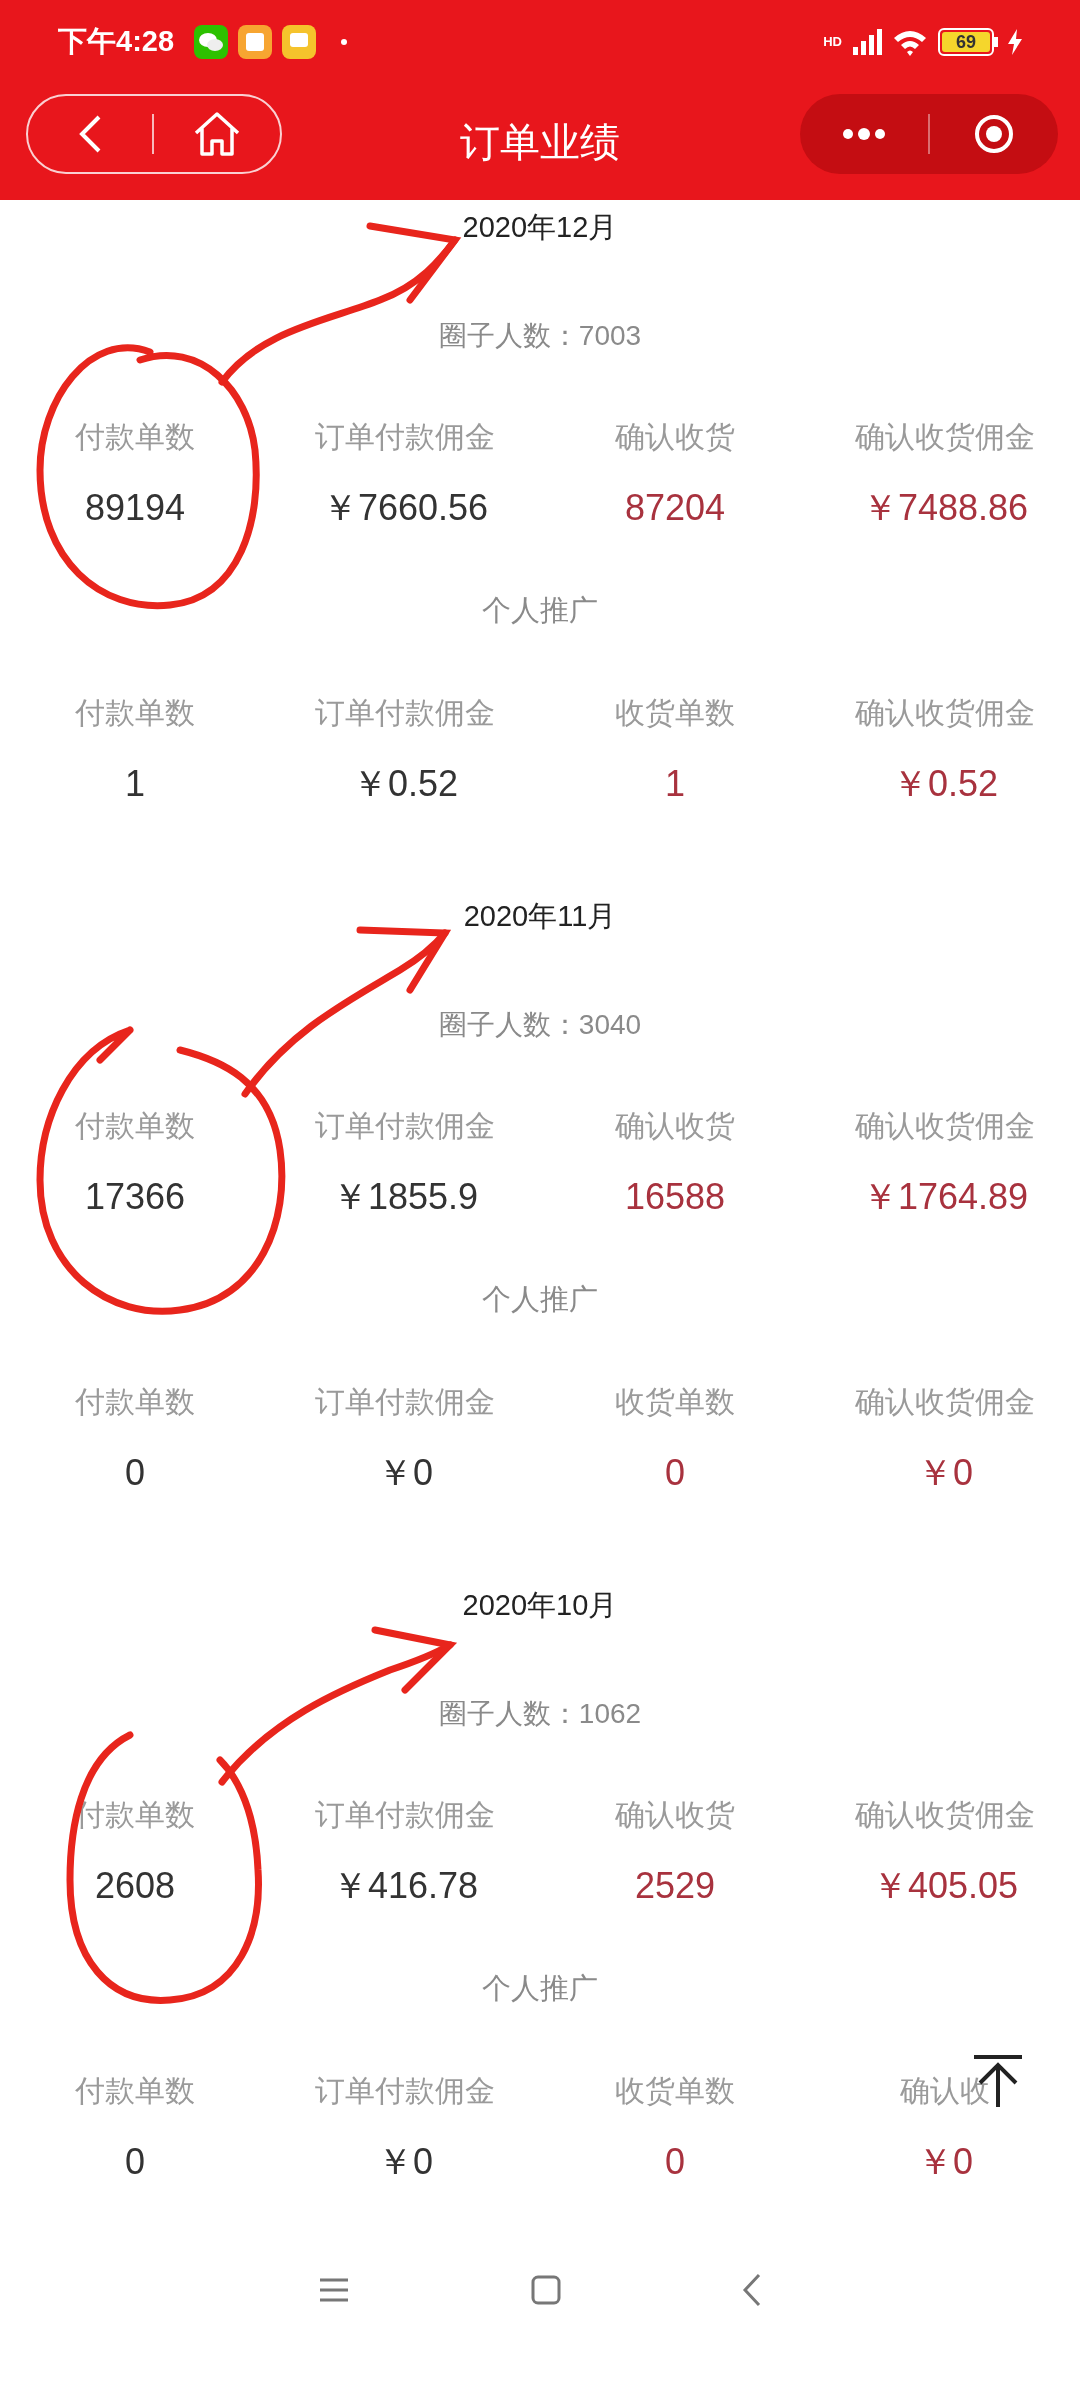  Describe the element at coordinates (945, 1197) in the screenshot. I see `stat-value: ￥1764.89` at that location.